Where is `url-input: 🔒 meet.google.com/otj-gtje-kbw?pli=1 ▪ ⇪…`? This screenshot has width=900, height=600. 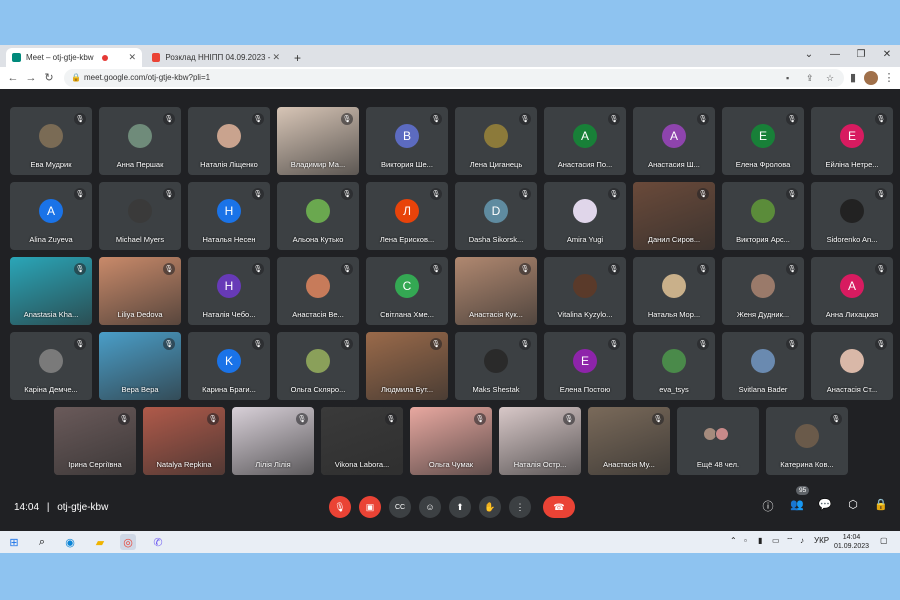 url-input: 🔒 meet.google.com/otj-gtje-kbw?pli=1 ▪ ⇪… is located at coordinates (454, 78).